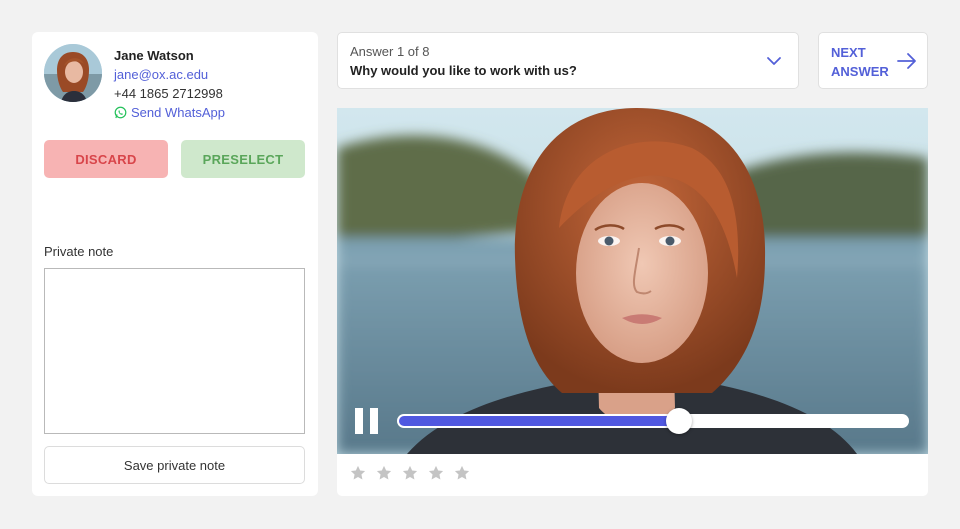 The height and width of the screenshot is (529, 960). Describe the element at coordinates (79, 251) in the screenshot. I see `private-note-label: Private note` at that location.